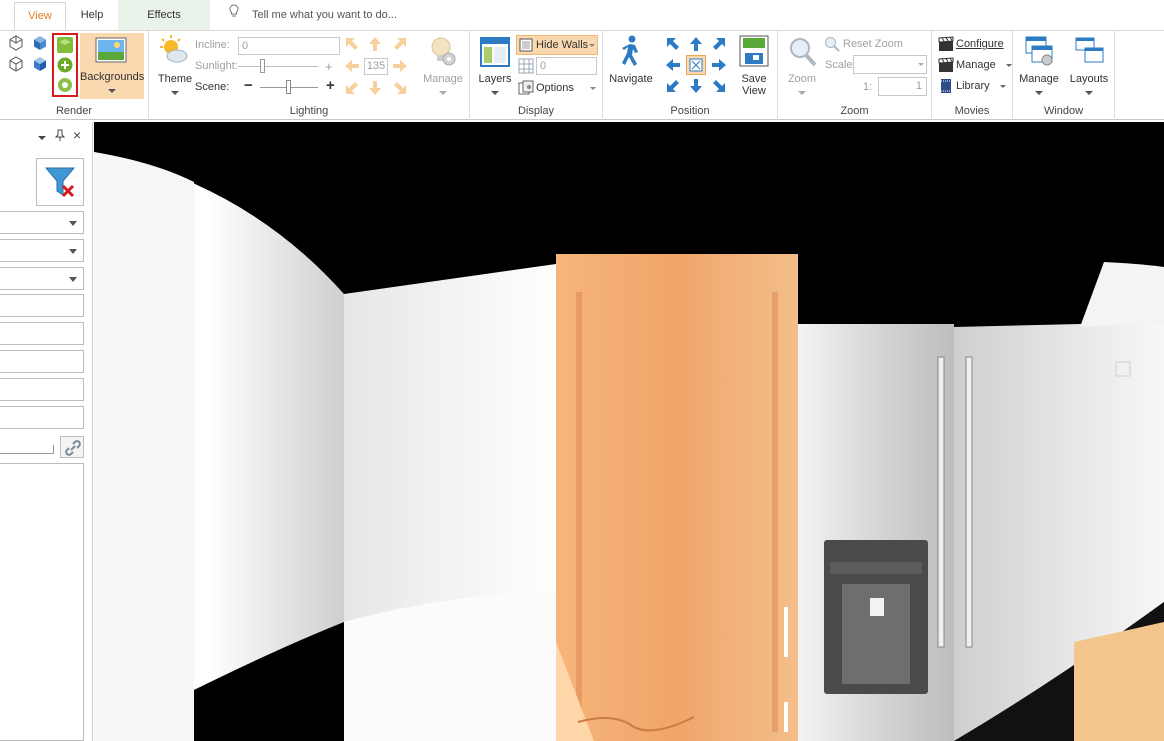  What do you see at coordinates (902, 86) in the screenshot?
I see `ratio-input: 1` at bounding box center [902, 86].